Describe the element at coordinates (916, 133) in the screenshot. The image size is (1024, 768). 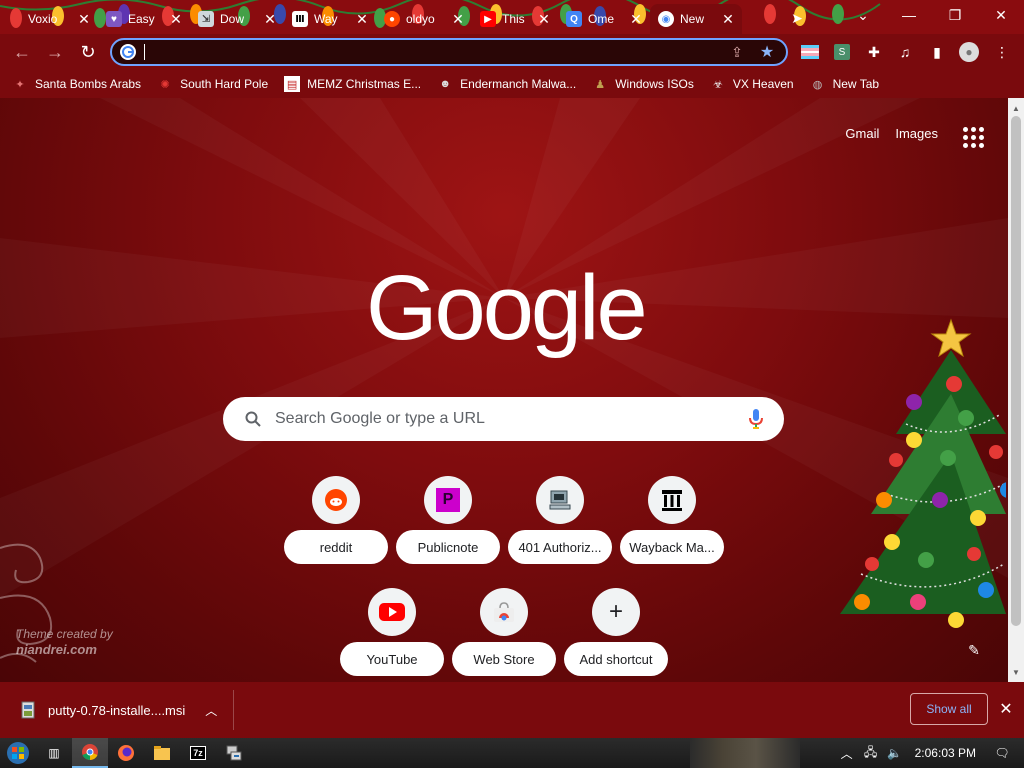
I see `images-link: Images` at that location.